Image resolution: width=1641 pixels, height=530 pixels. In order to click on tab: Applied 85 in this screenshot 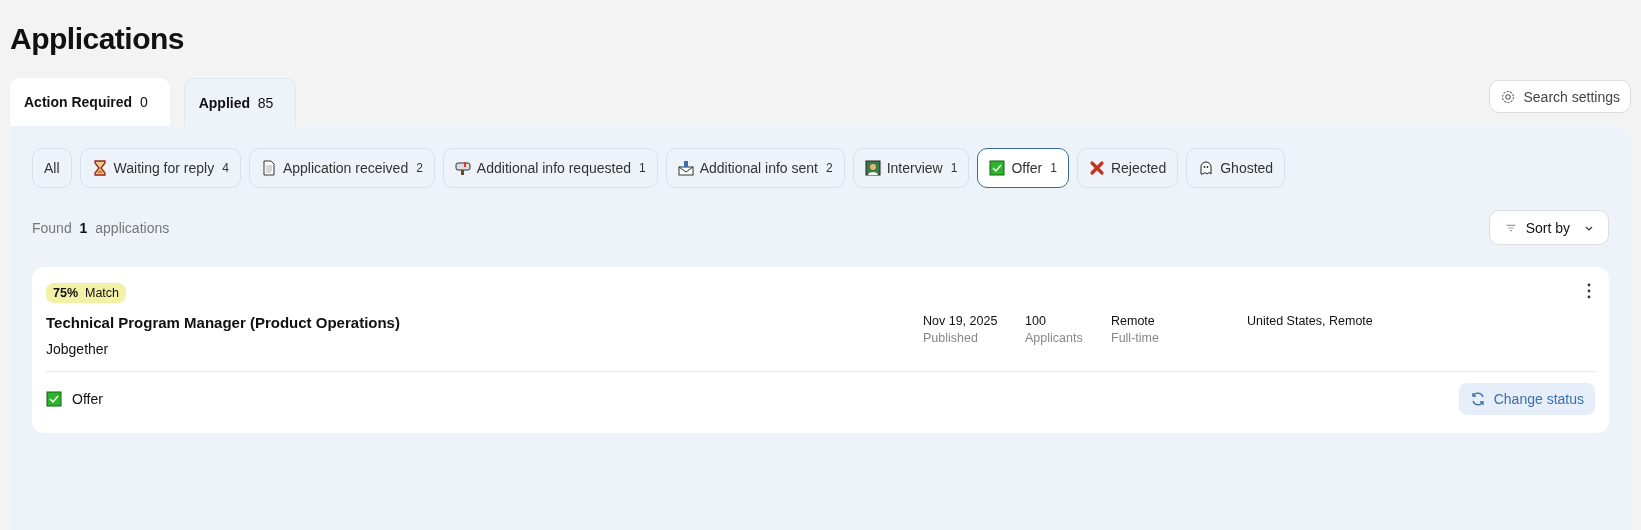, I will do `click(240, 102)`.